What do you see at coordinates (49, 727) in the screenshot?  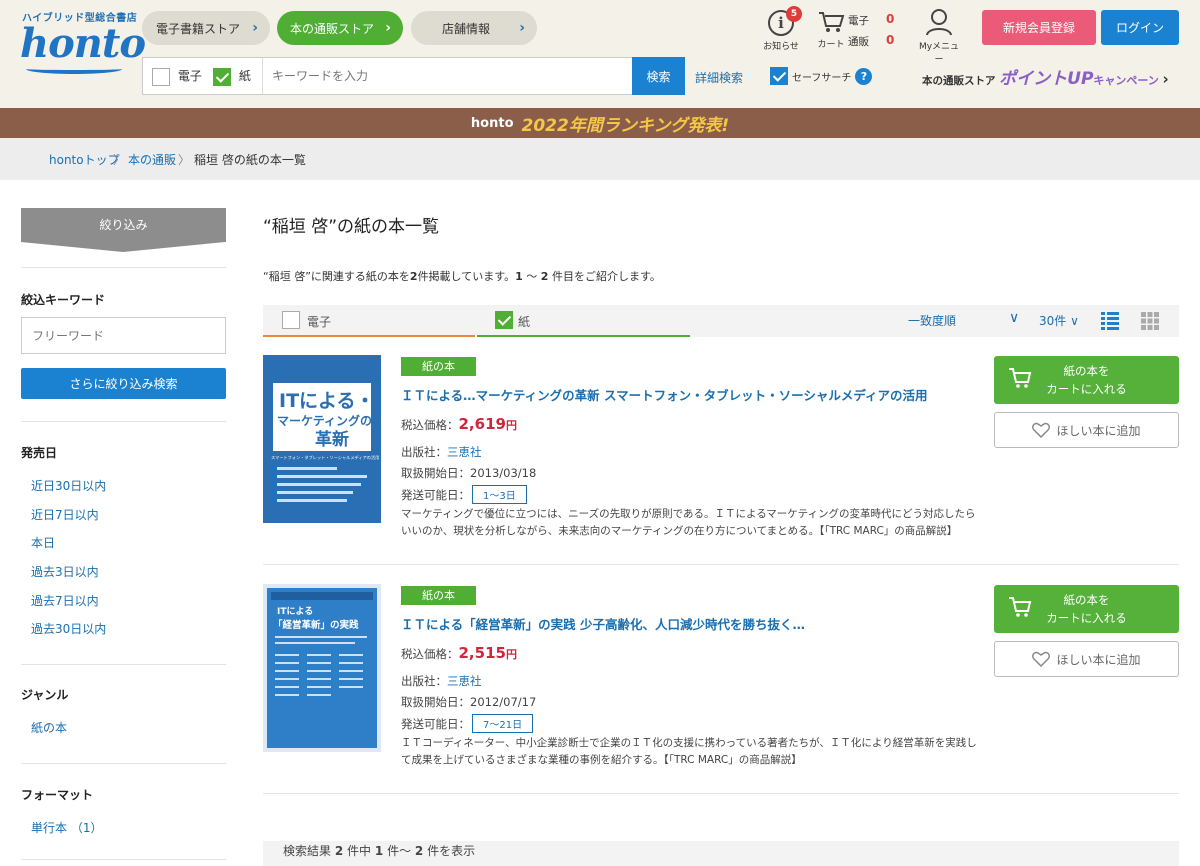 I see `genre-filter-link: 紙の本` at bounding box center [49, 727].